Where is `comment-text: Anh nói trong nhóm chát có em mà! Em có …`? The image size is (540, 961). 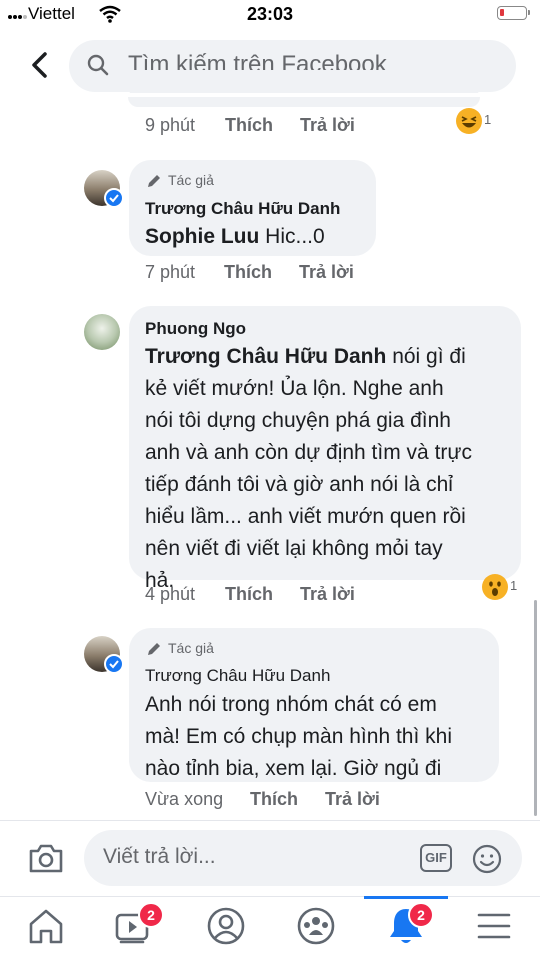 comment-text: Anh nói trong nhóm chát có em mà! Em có … is located at coordinates (298, 736).